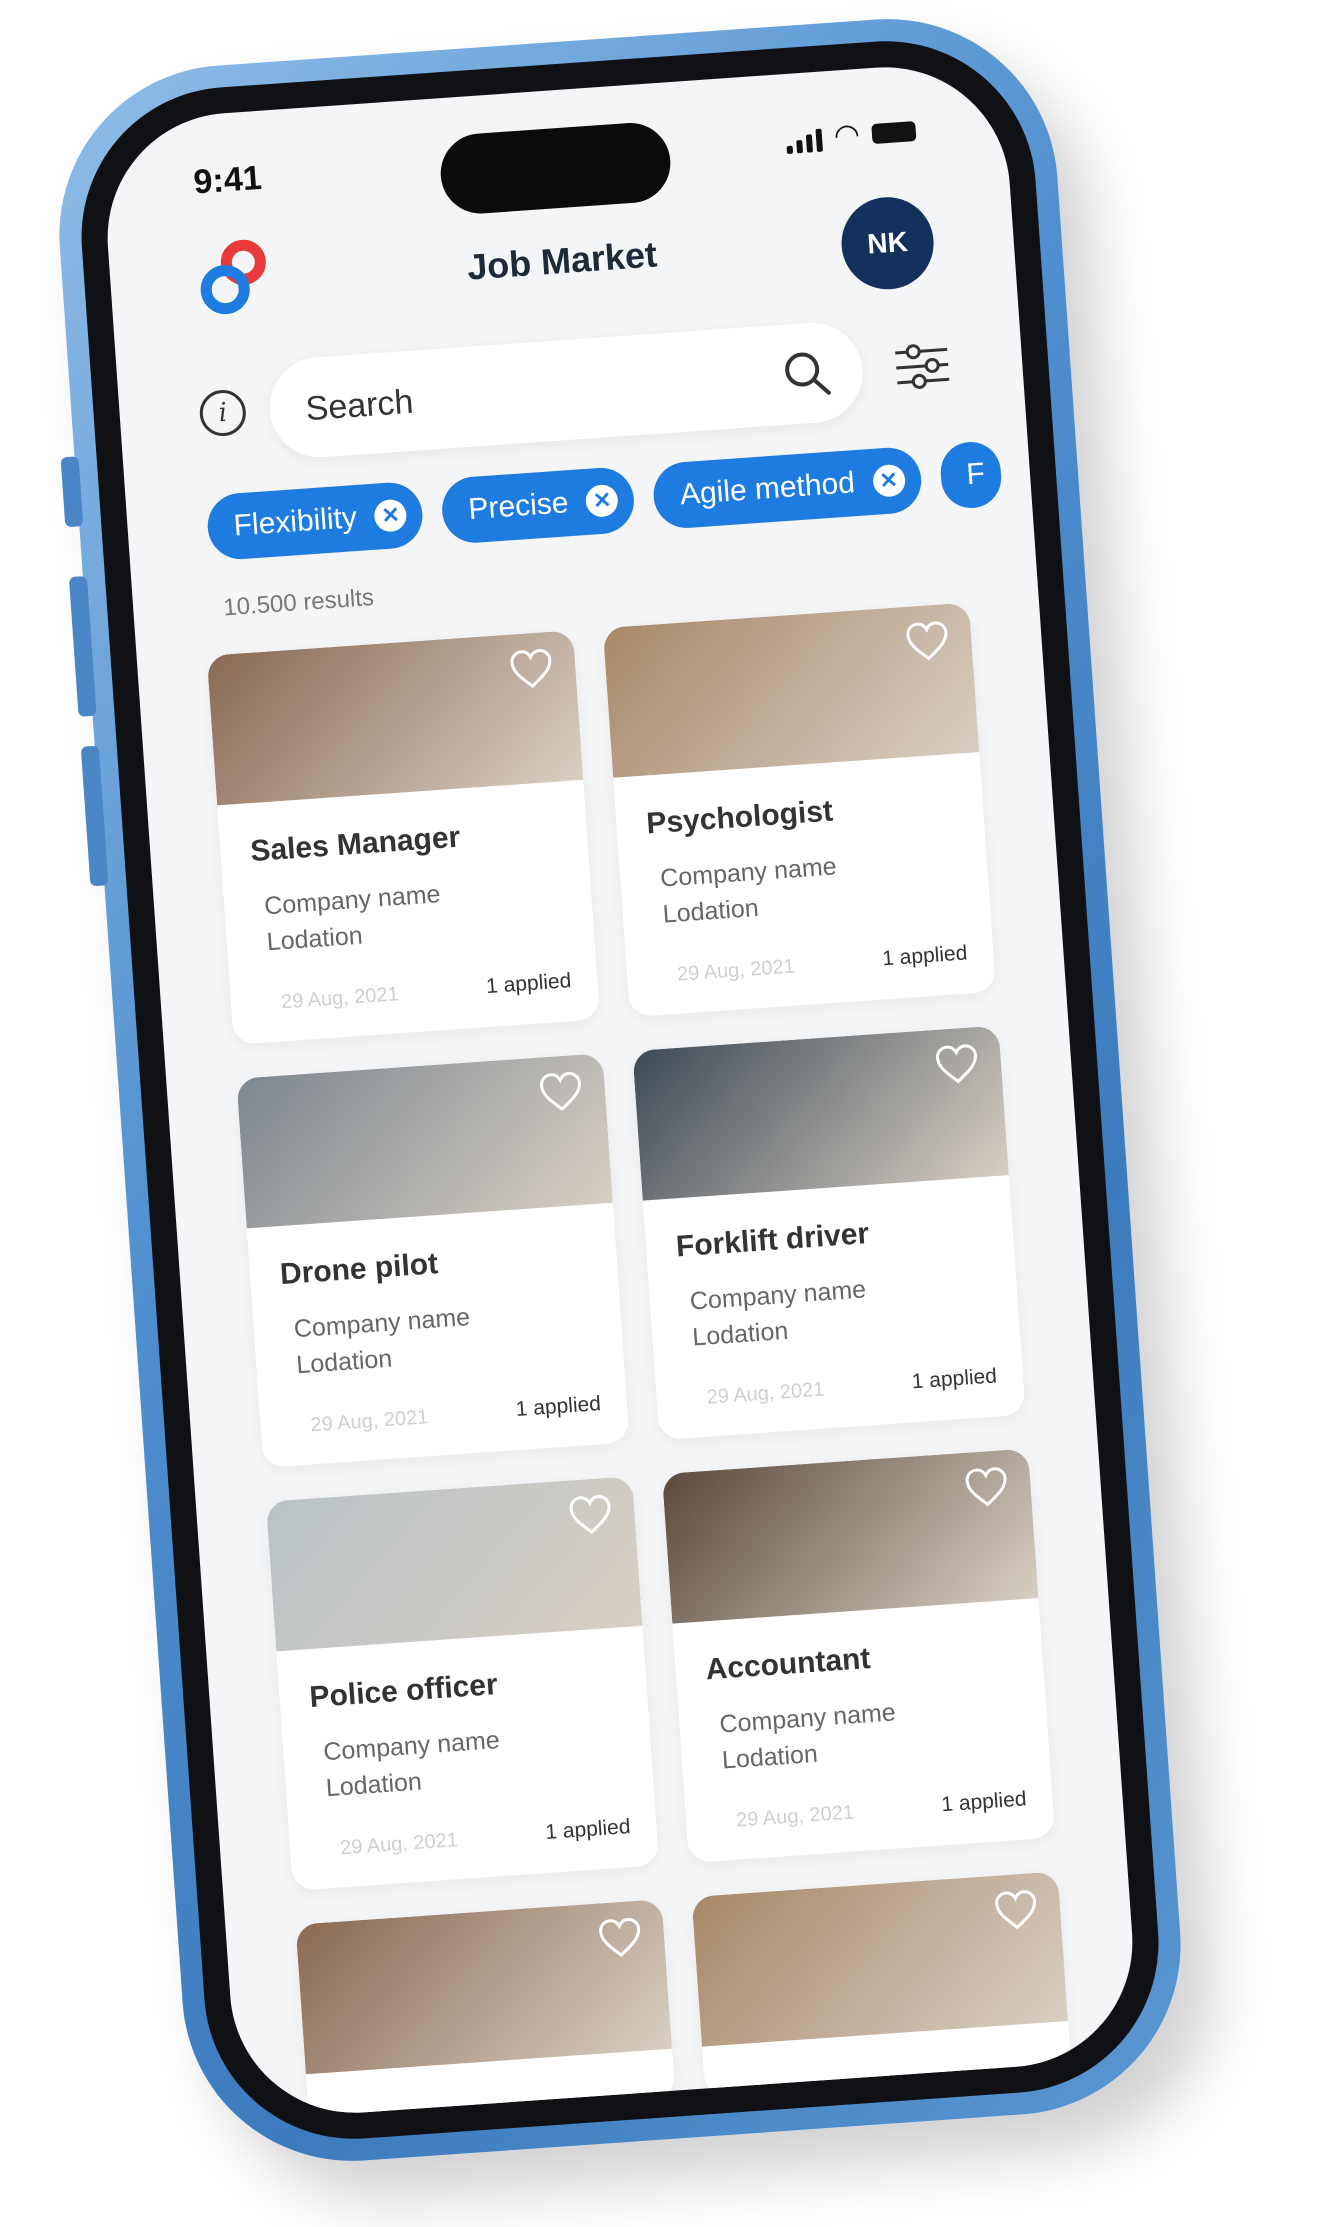 Image resolution: width=1322 pixels, height=2227 pixels. What do you see at coordinates (887, 243) in the screenshot?
I see `avatar: NK` at bounding box center [887, 243].